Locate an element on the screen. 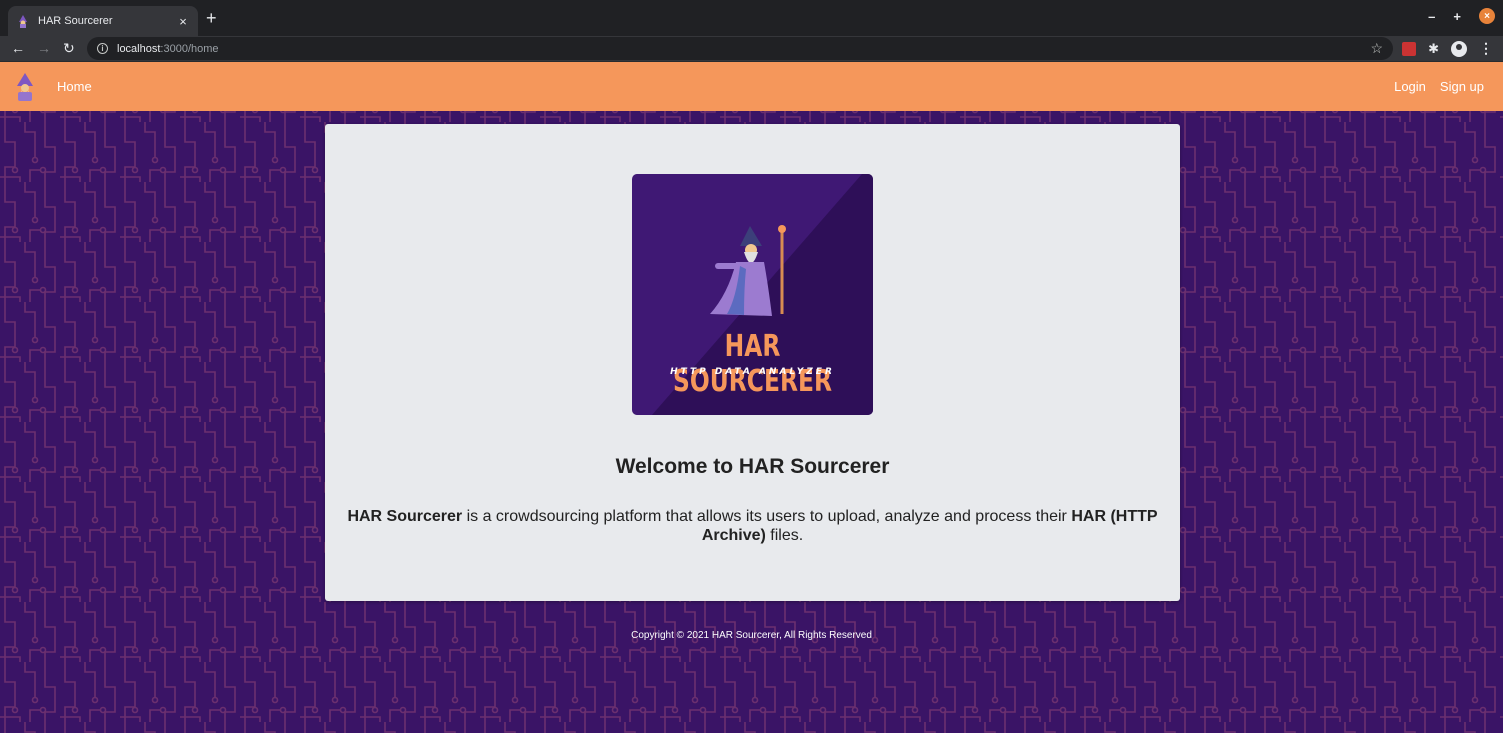 The height and width of the screenshot is (733, 1503). forward-arrow-icon: → is located at coordinates (44, 48).